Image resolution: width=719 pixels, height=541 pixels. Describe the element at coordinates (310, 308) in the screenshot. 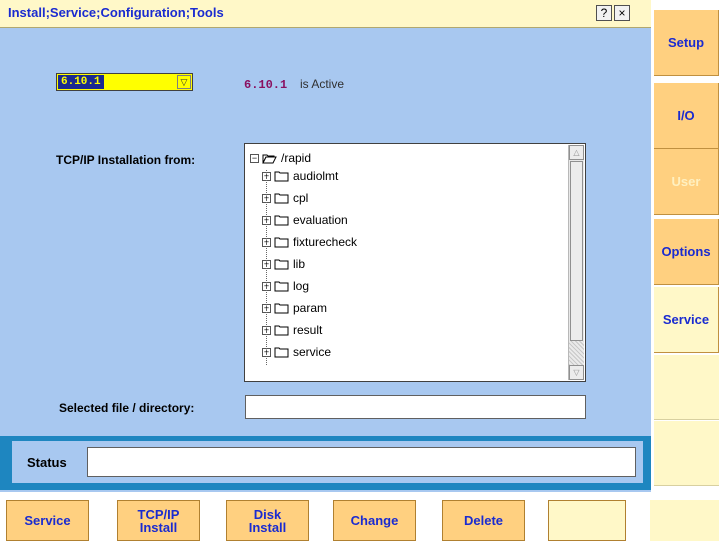

I see `tree-item-label: param` at that location.